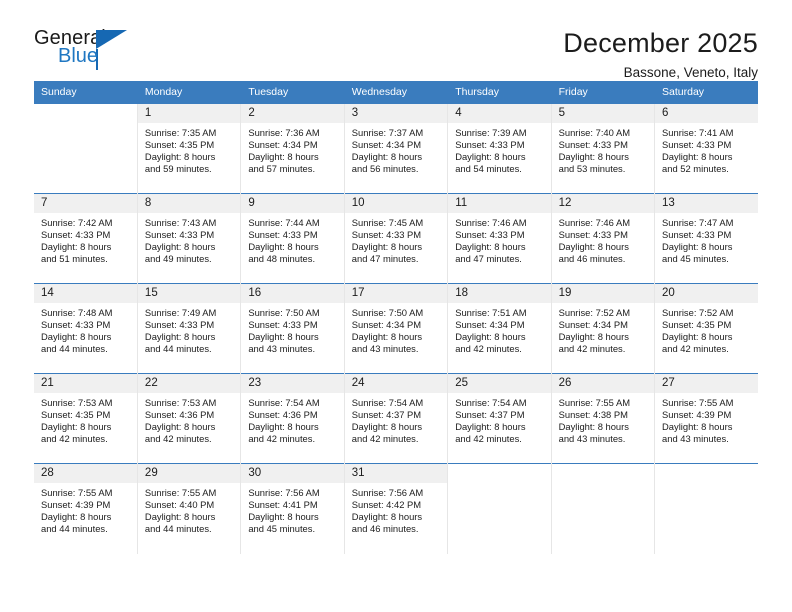 This screenshot has height=612, width=792. I want to click on day-number: 30, so click(292, 473).